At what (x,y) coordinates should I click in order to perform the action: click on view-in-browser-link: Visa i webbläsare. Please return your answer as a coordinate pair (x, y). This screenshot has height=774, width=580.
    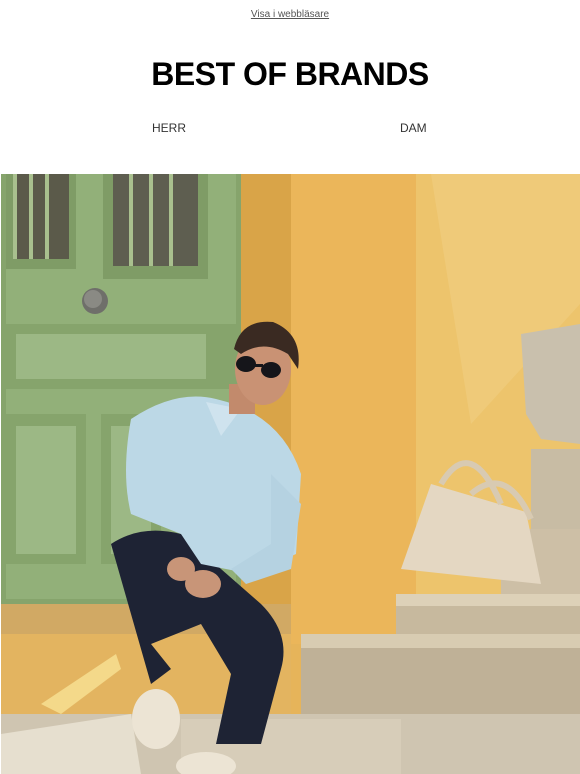
    Looking at the image, I should click on (290, 15).